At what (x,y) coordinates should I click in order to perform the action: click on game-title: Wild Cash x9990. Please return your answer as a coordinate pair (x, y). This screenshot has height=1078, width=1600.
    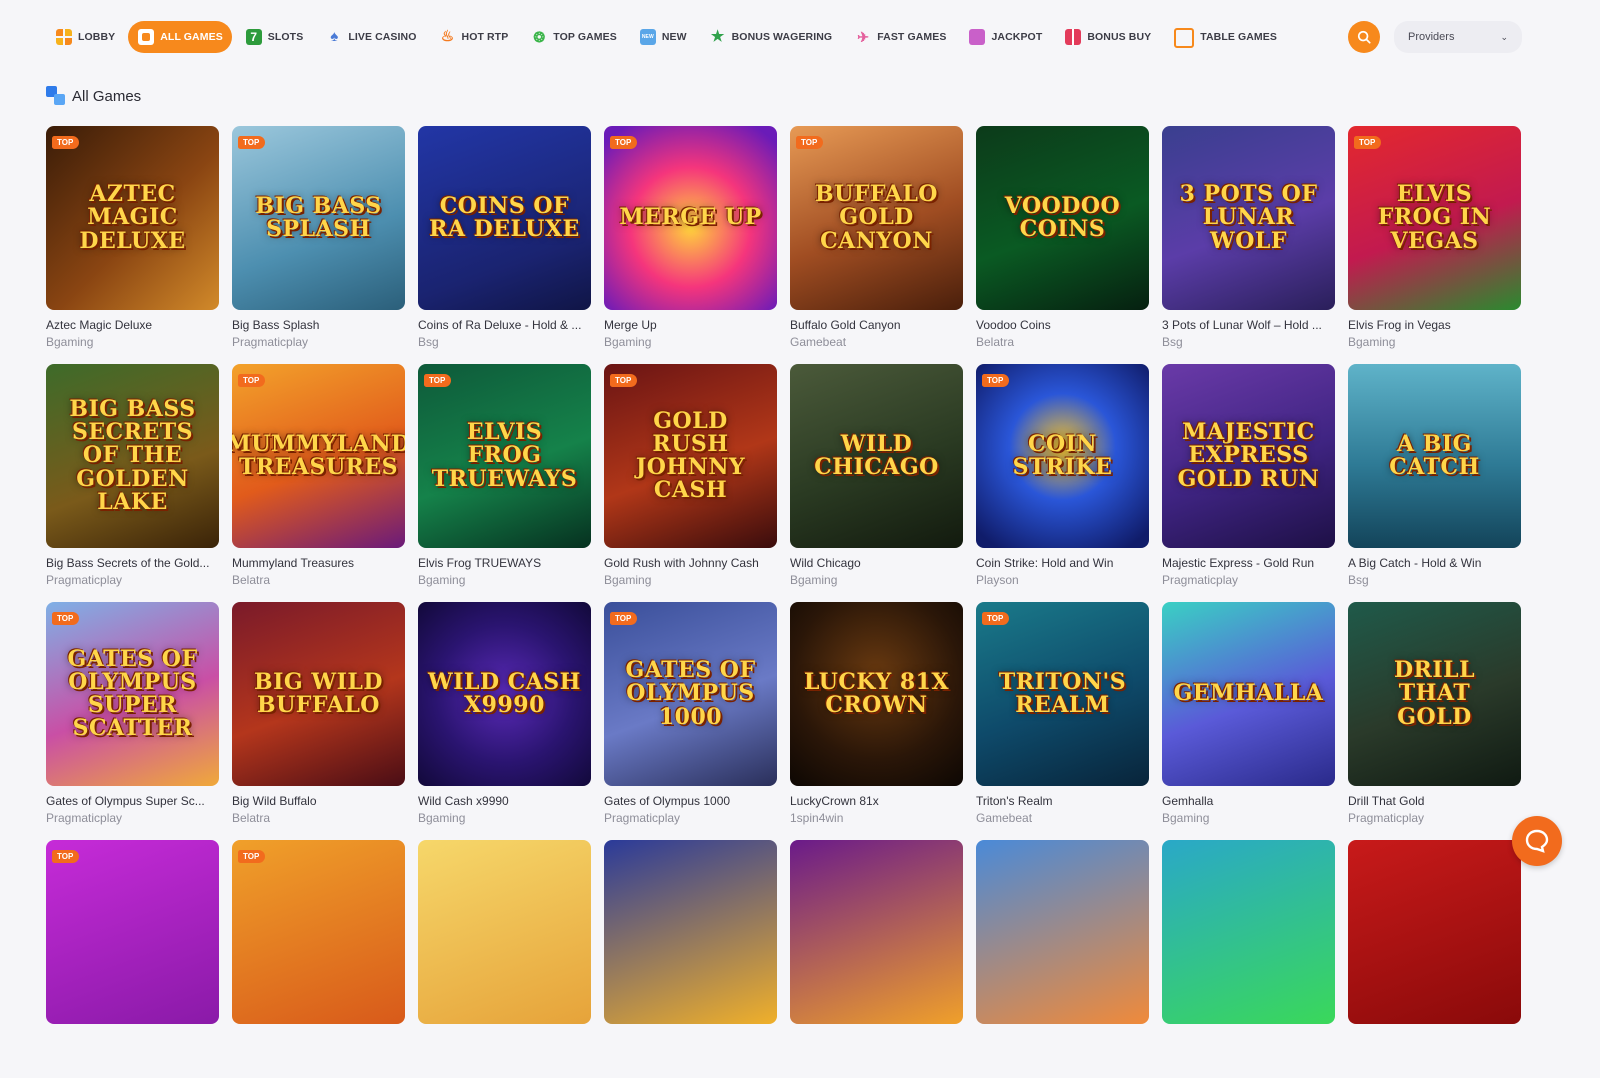
    Looking at the image, I should click on (504, 801).